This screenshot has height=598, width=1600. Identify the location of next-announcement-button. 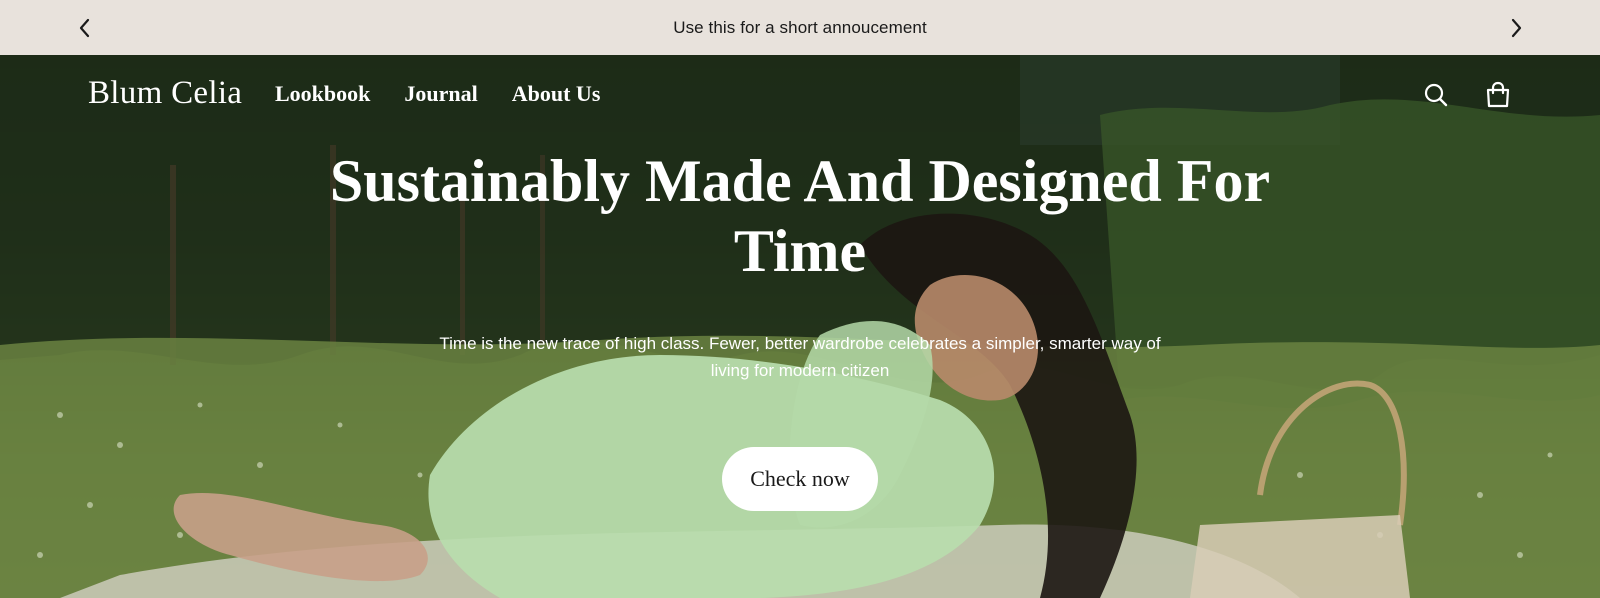
(1517, 27).